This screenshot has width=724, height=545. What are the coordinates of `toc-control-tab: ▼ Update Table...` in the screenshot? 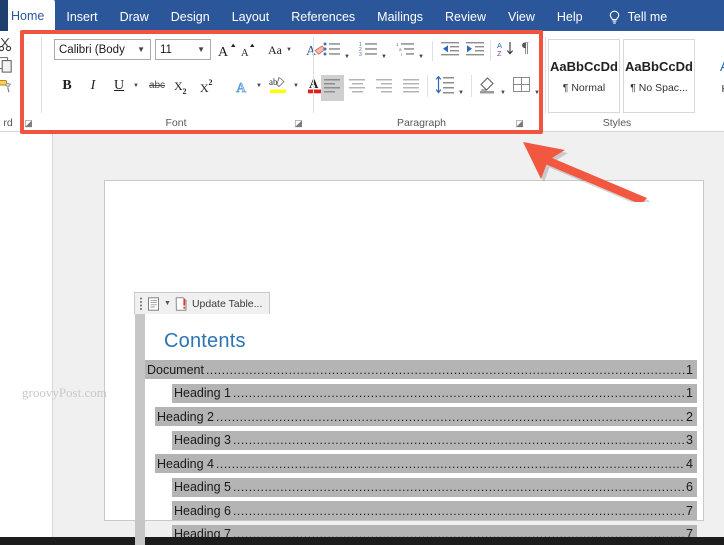 It's located at (202, 303).